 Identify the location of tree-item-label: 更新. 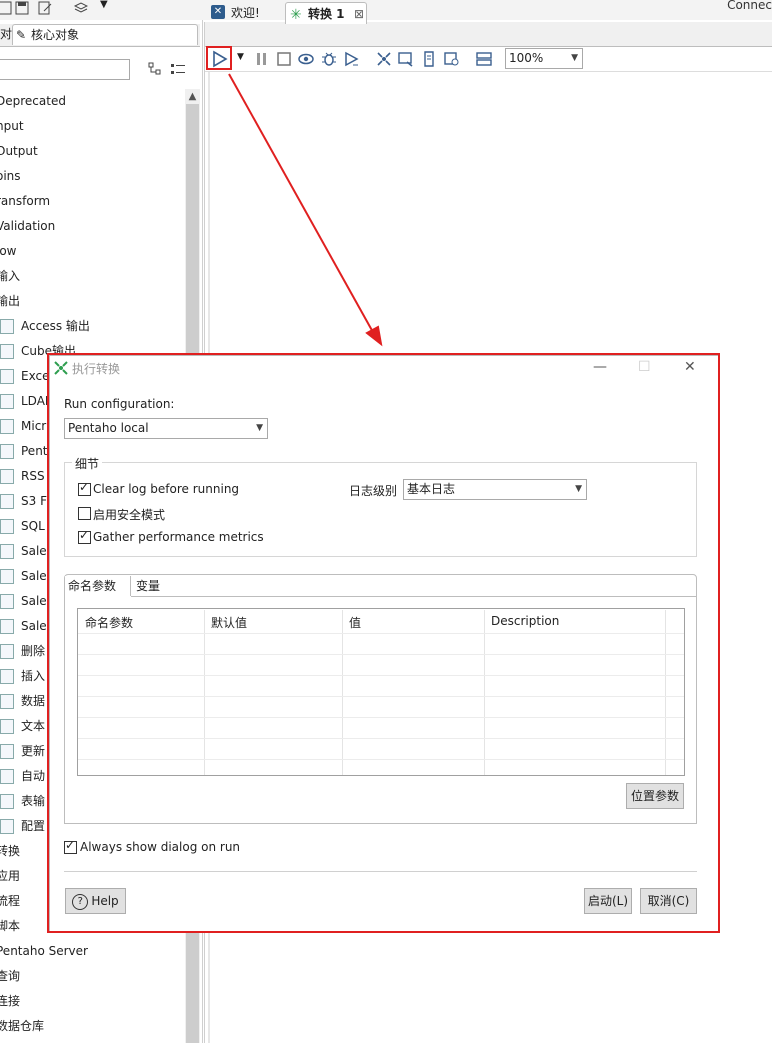
(33, 751).